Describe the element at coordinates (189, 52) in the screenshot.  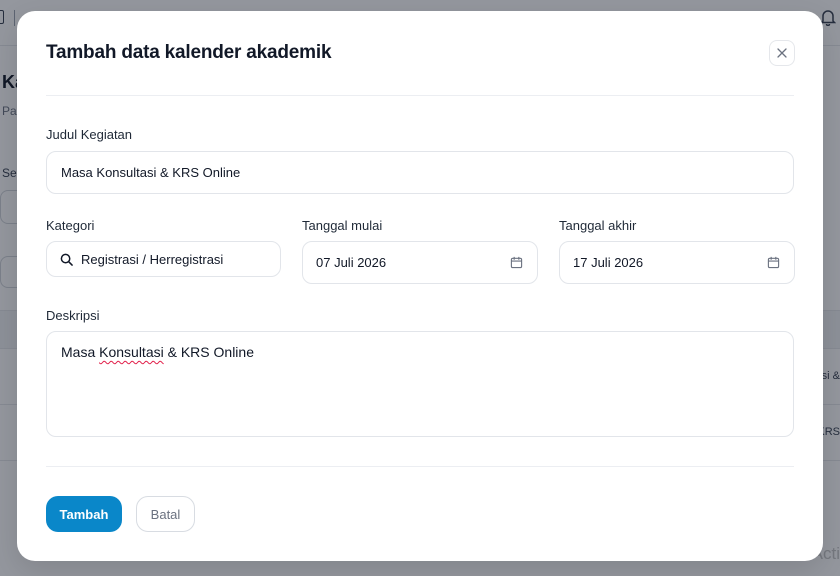
I see `modal-title: Tambah data kalender akademik` at that location.